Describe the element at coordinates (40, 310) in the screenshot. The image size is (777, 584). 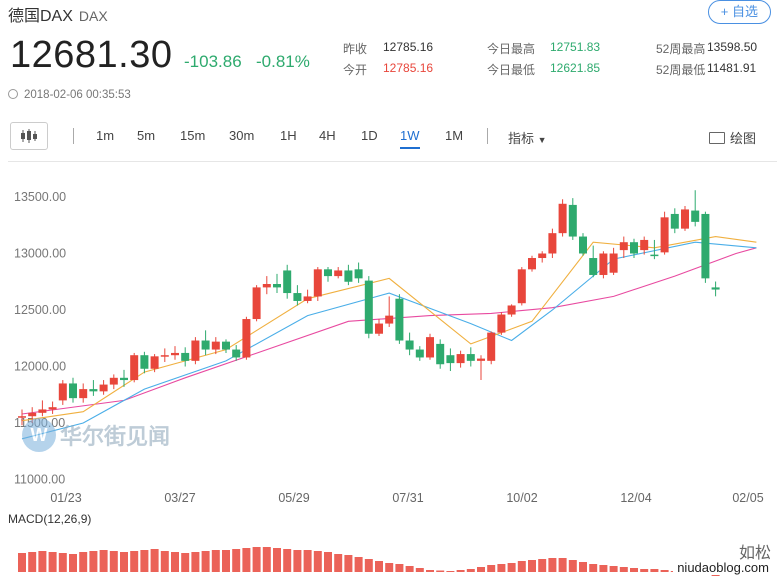
I see `y-axis-tick-label: 12500.00` at that location.